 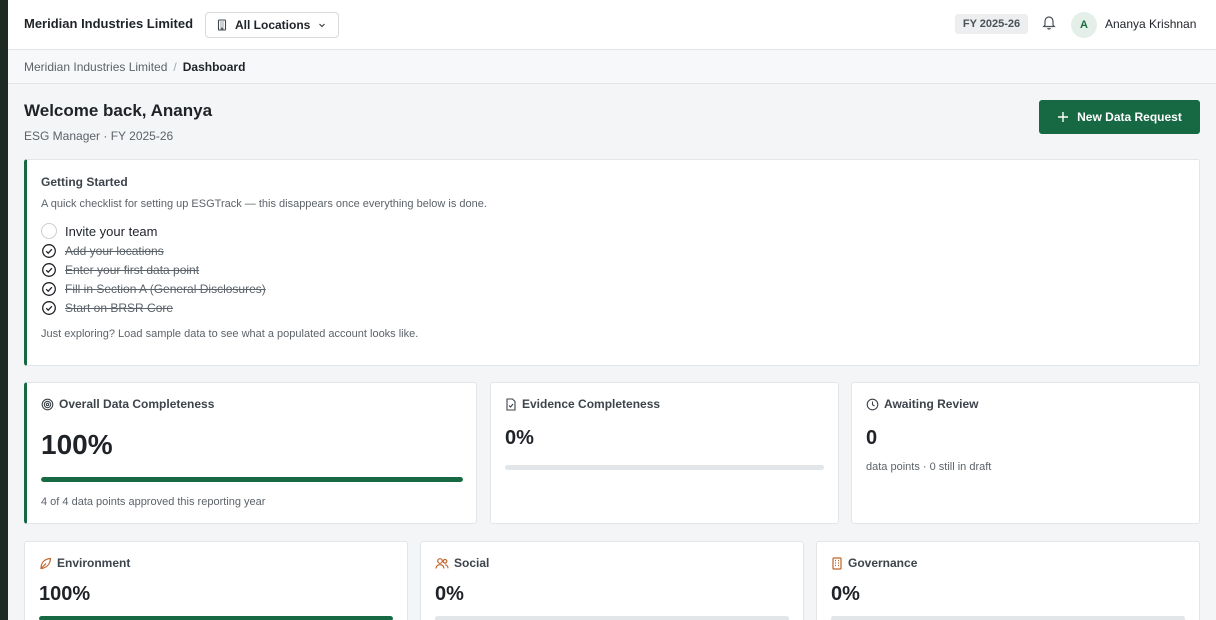 I want to click on location-selector: All Locations, so click(x=272, y=25).